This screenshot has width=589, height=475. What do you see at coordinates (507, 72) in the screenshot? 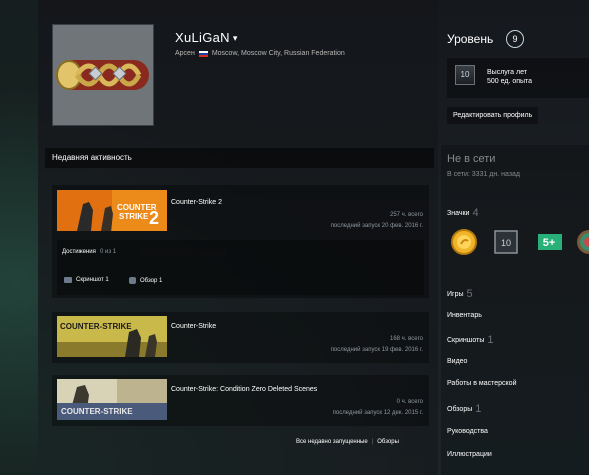
I see `xp-badge-title: Выслуга лет` at bounding box center [507, 72].